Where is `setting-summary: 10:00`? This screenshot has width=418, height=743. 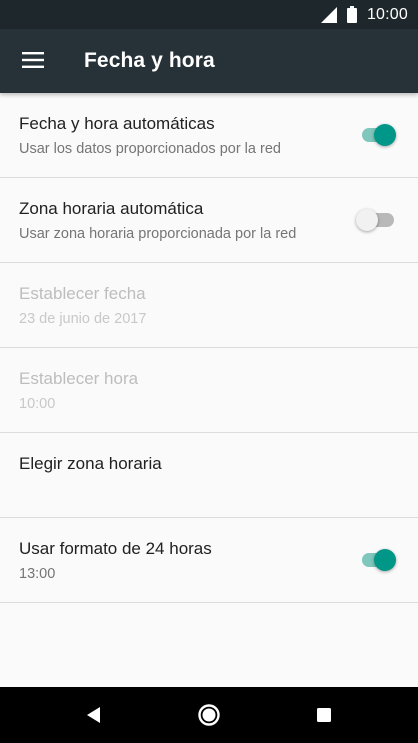 setting-summary: 10:00 is located at coordinates (37, 404).